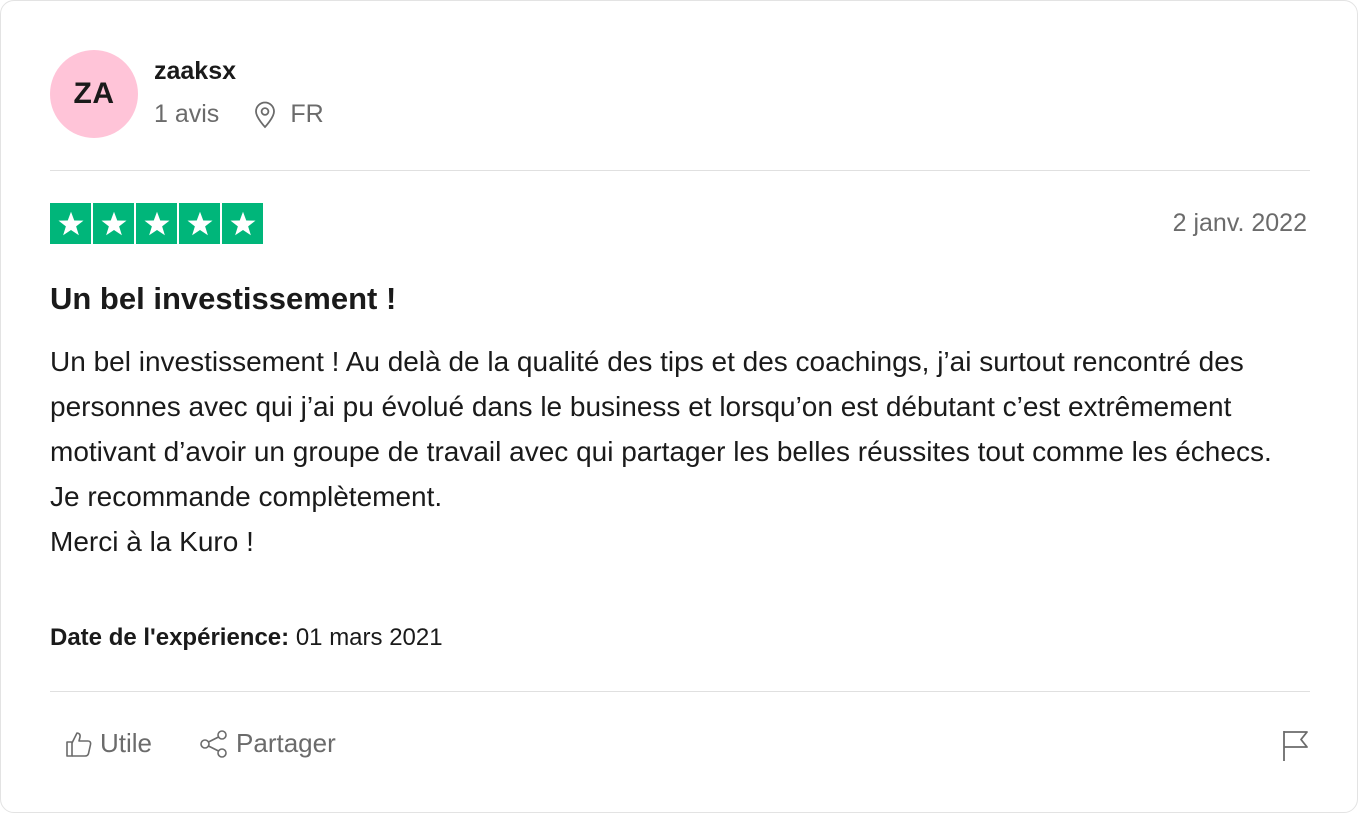 The height and width of the screenshot is (813, 1358). Describe the element at coordinates (187, 114) in the screenshot. I see `review-count: 1 avis` at that location.